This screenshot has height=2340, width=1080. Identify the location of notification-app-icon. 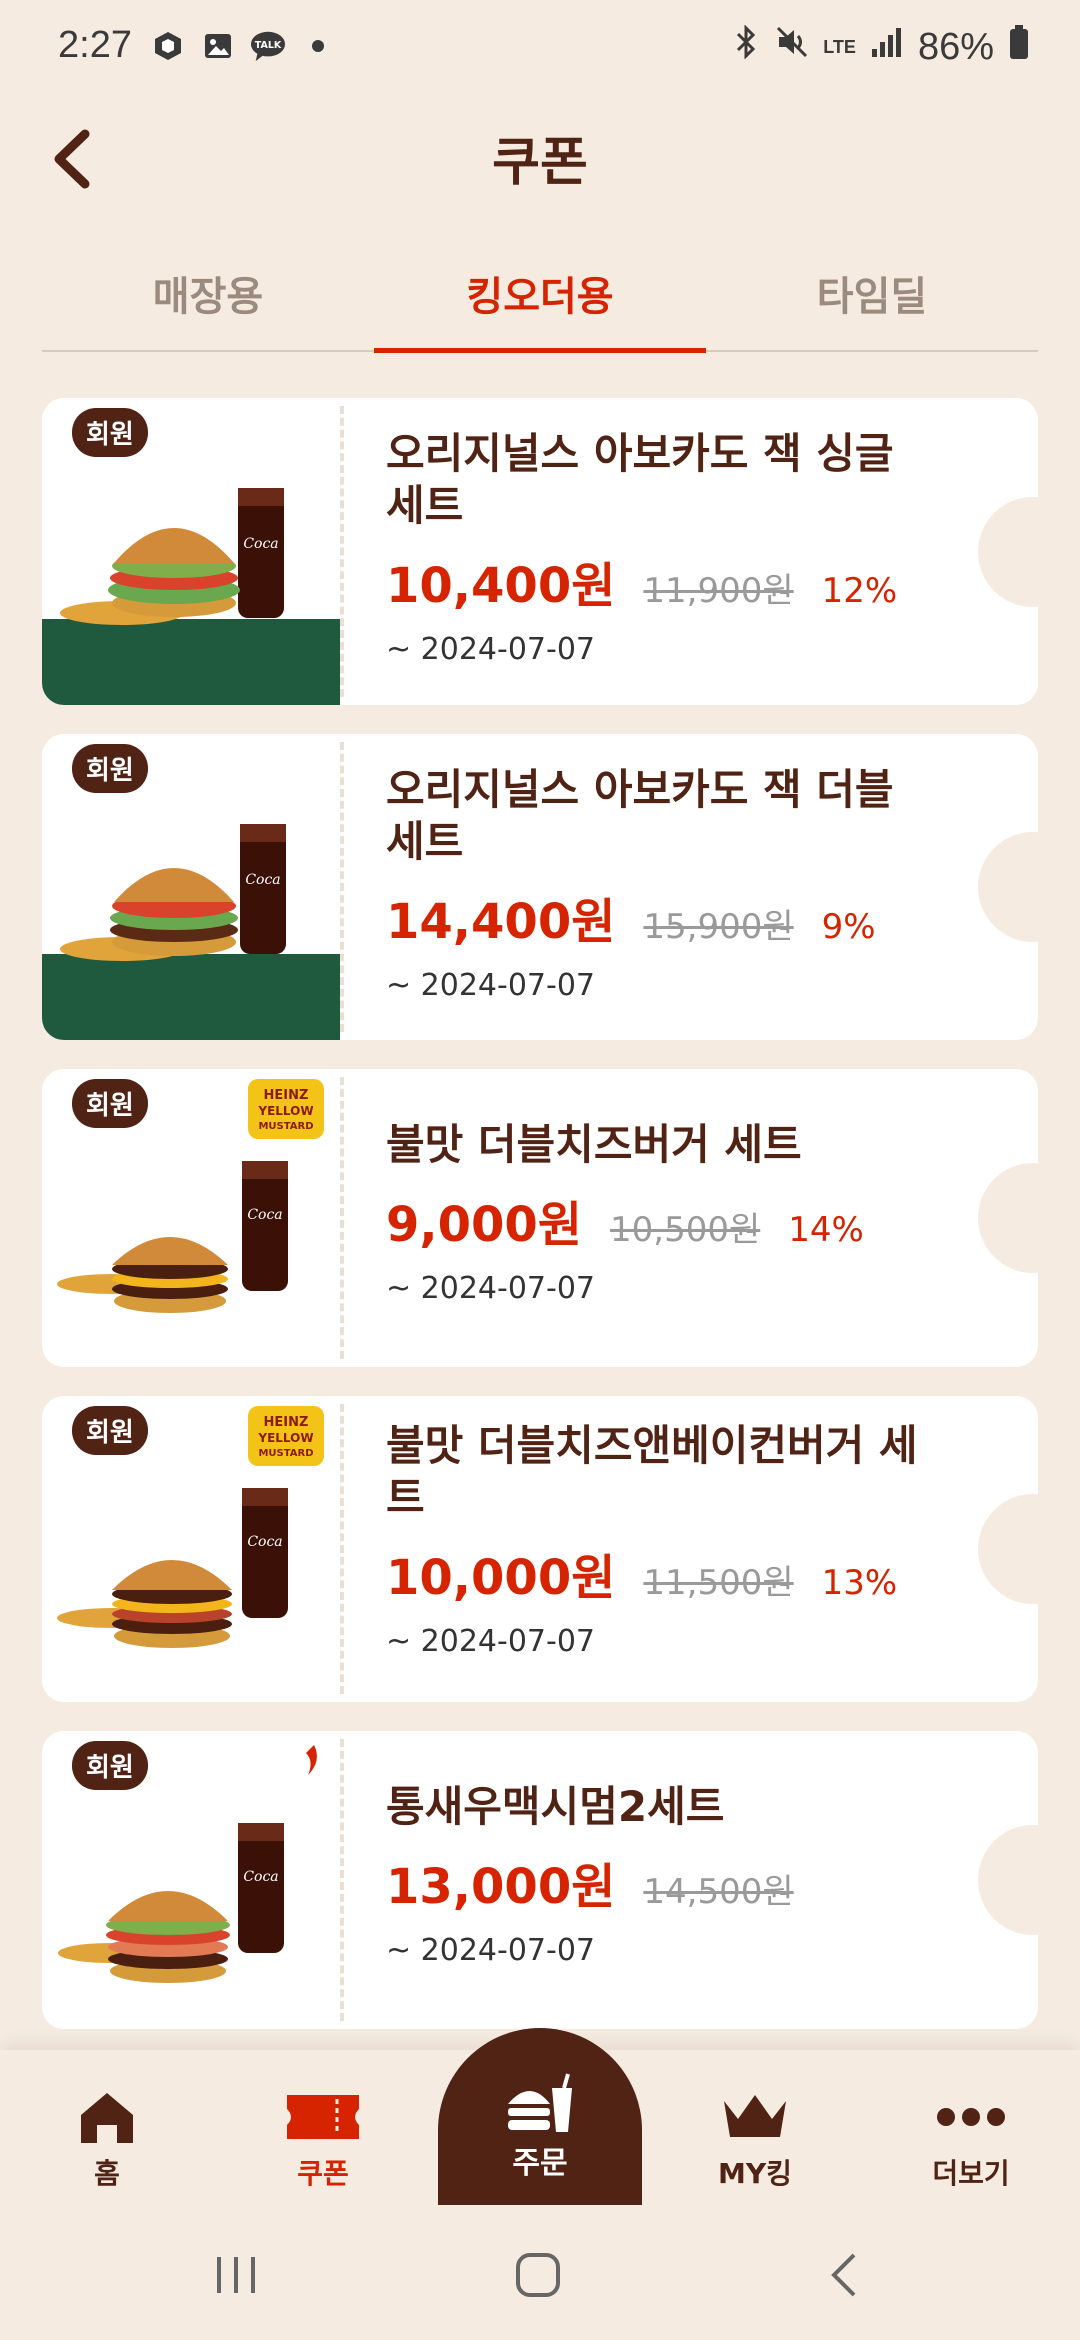
(168, 46).